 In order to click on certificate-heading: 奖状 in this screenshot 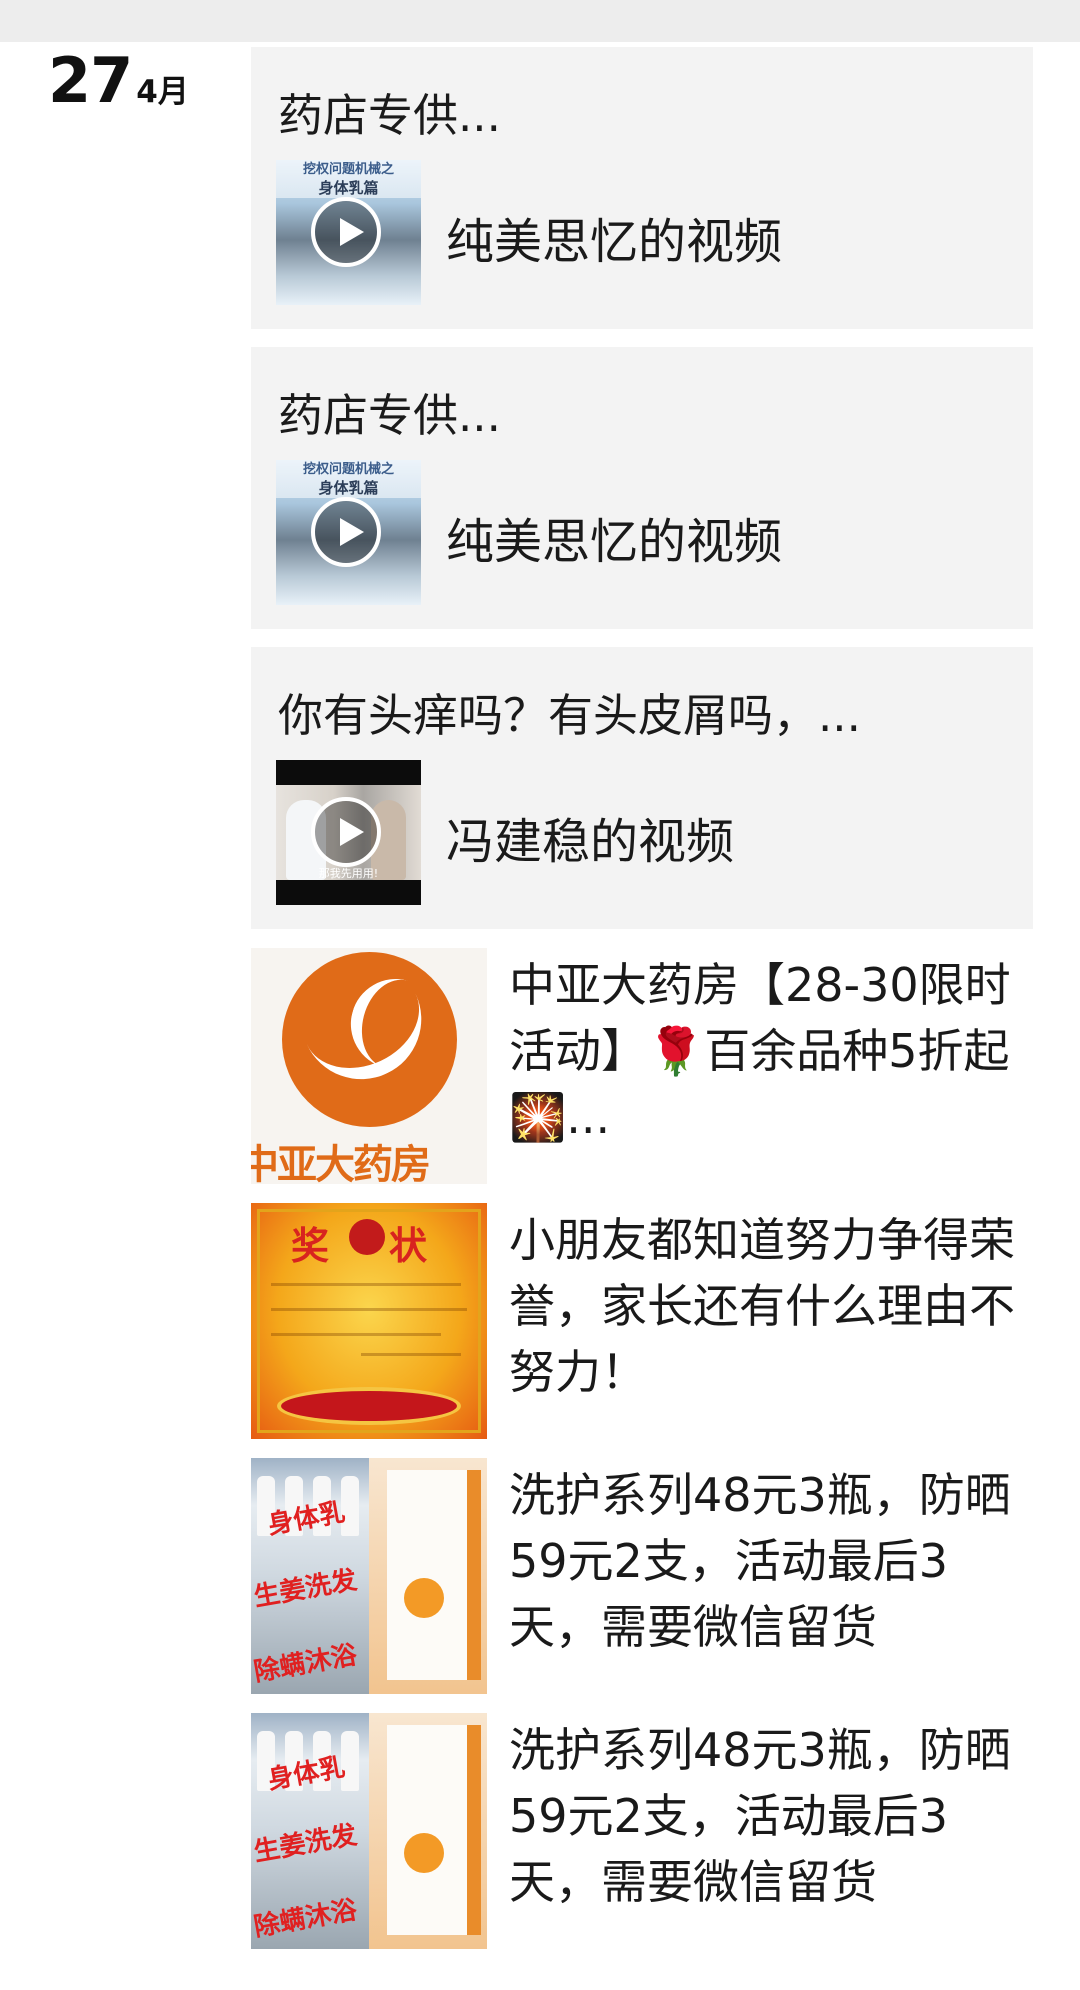, I will do `click(389, 1246)`.